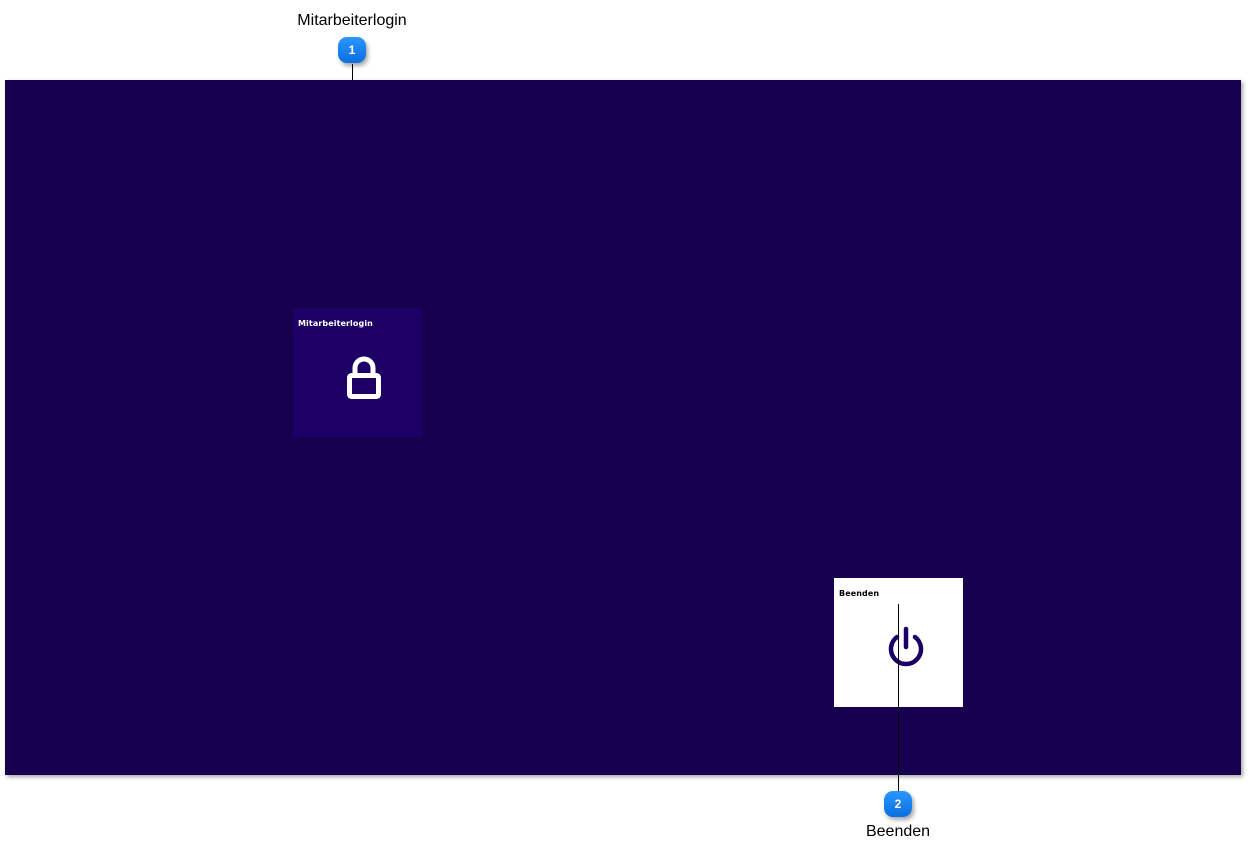 This screenshot has width=1250, height=858. I want to click on lock-icon, so click(364, 377).